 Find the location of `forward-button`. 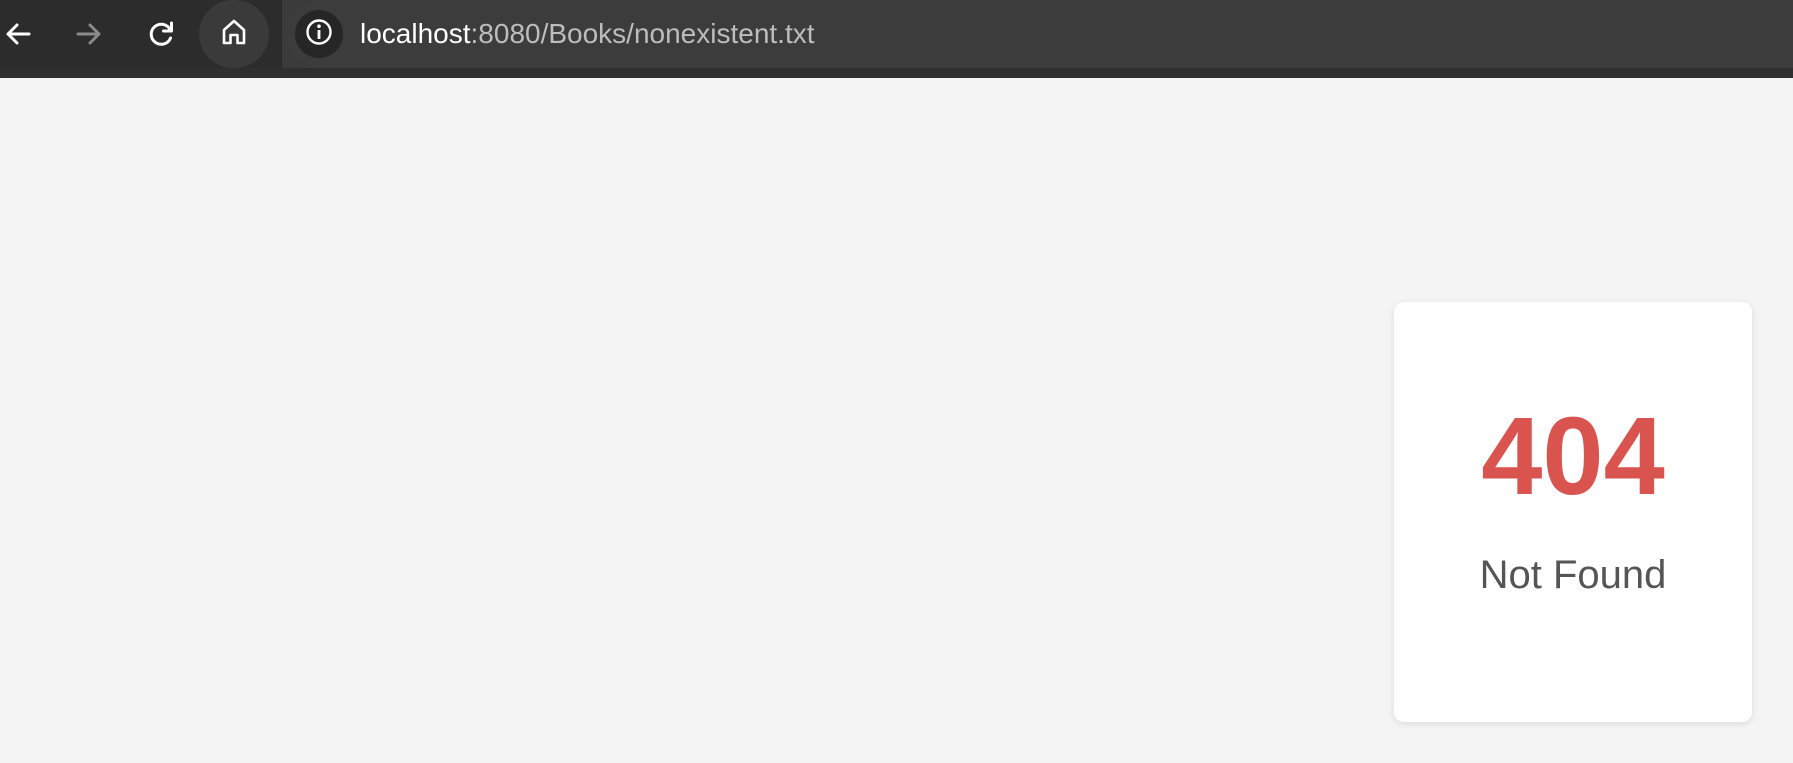

forward-button is located at coordinates (89, 34).